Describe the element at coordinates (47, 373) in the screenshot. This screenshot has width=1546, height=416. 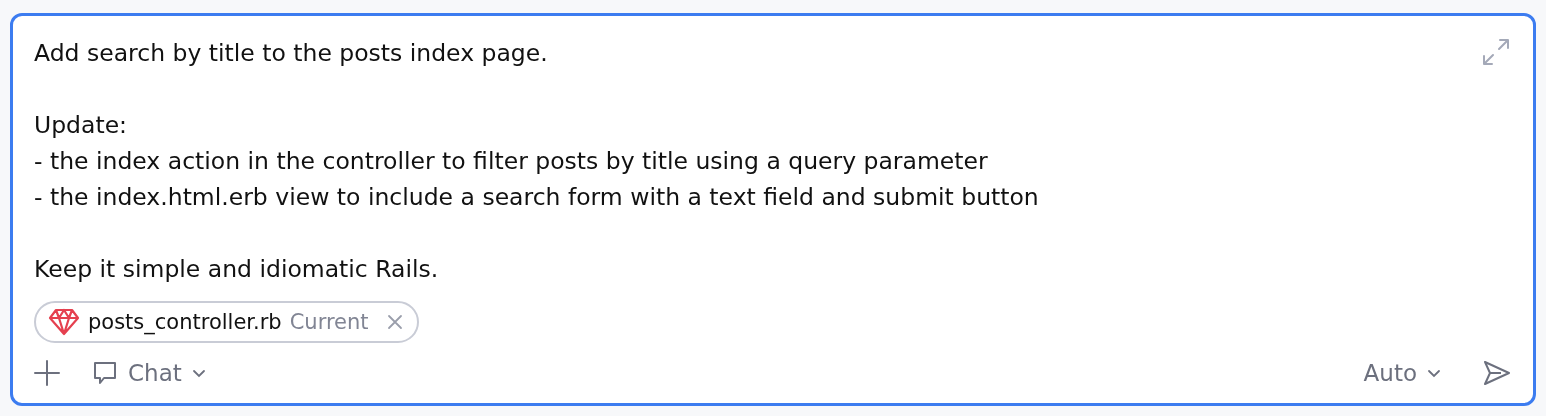
I see `add-icon` at that location.